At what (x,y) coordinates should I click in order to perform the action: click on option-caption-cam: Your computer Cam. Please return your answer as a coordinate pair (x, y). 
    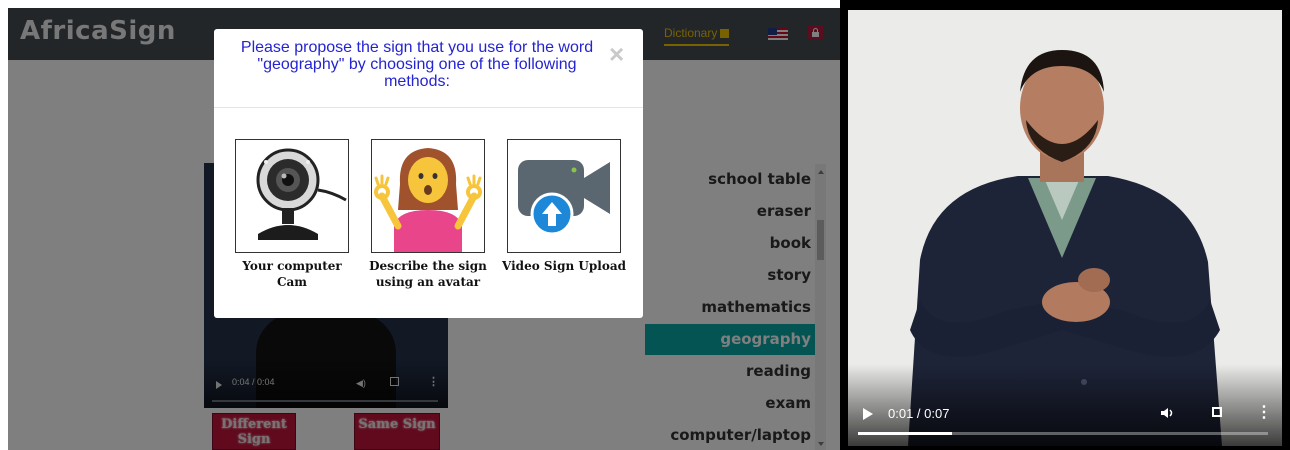
    Looking at the image, I should click on (292, 274).